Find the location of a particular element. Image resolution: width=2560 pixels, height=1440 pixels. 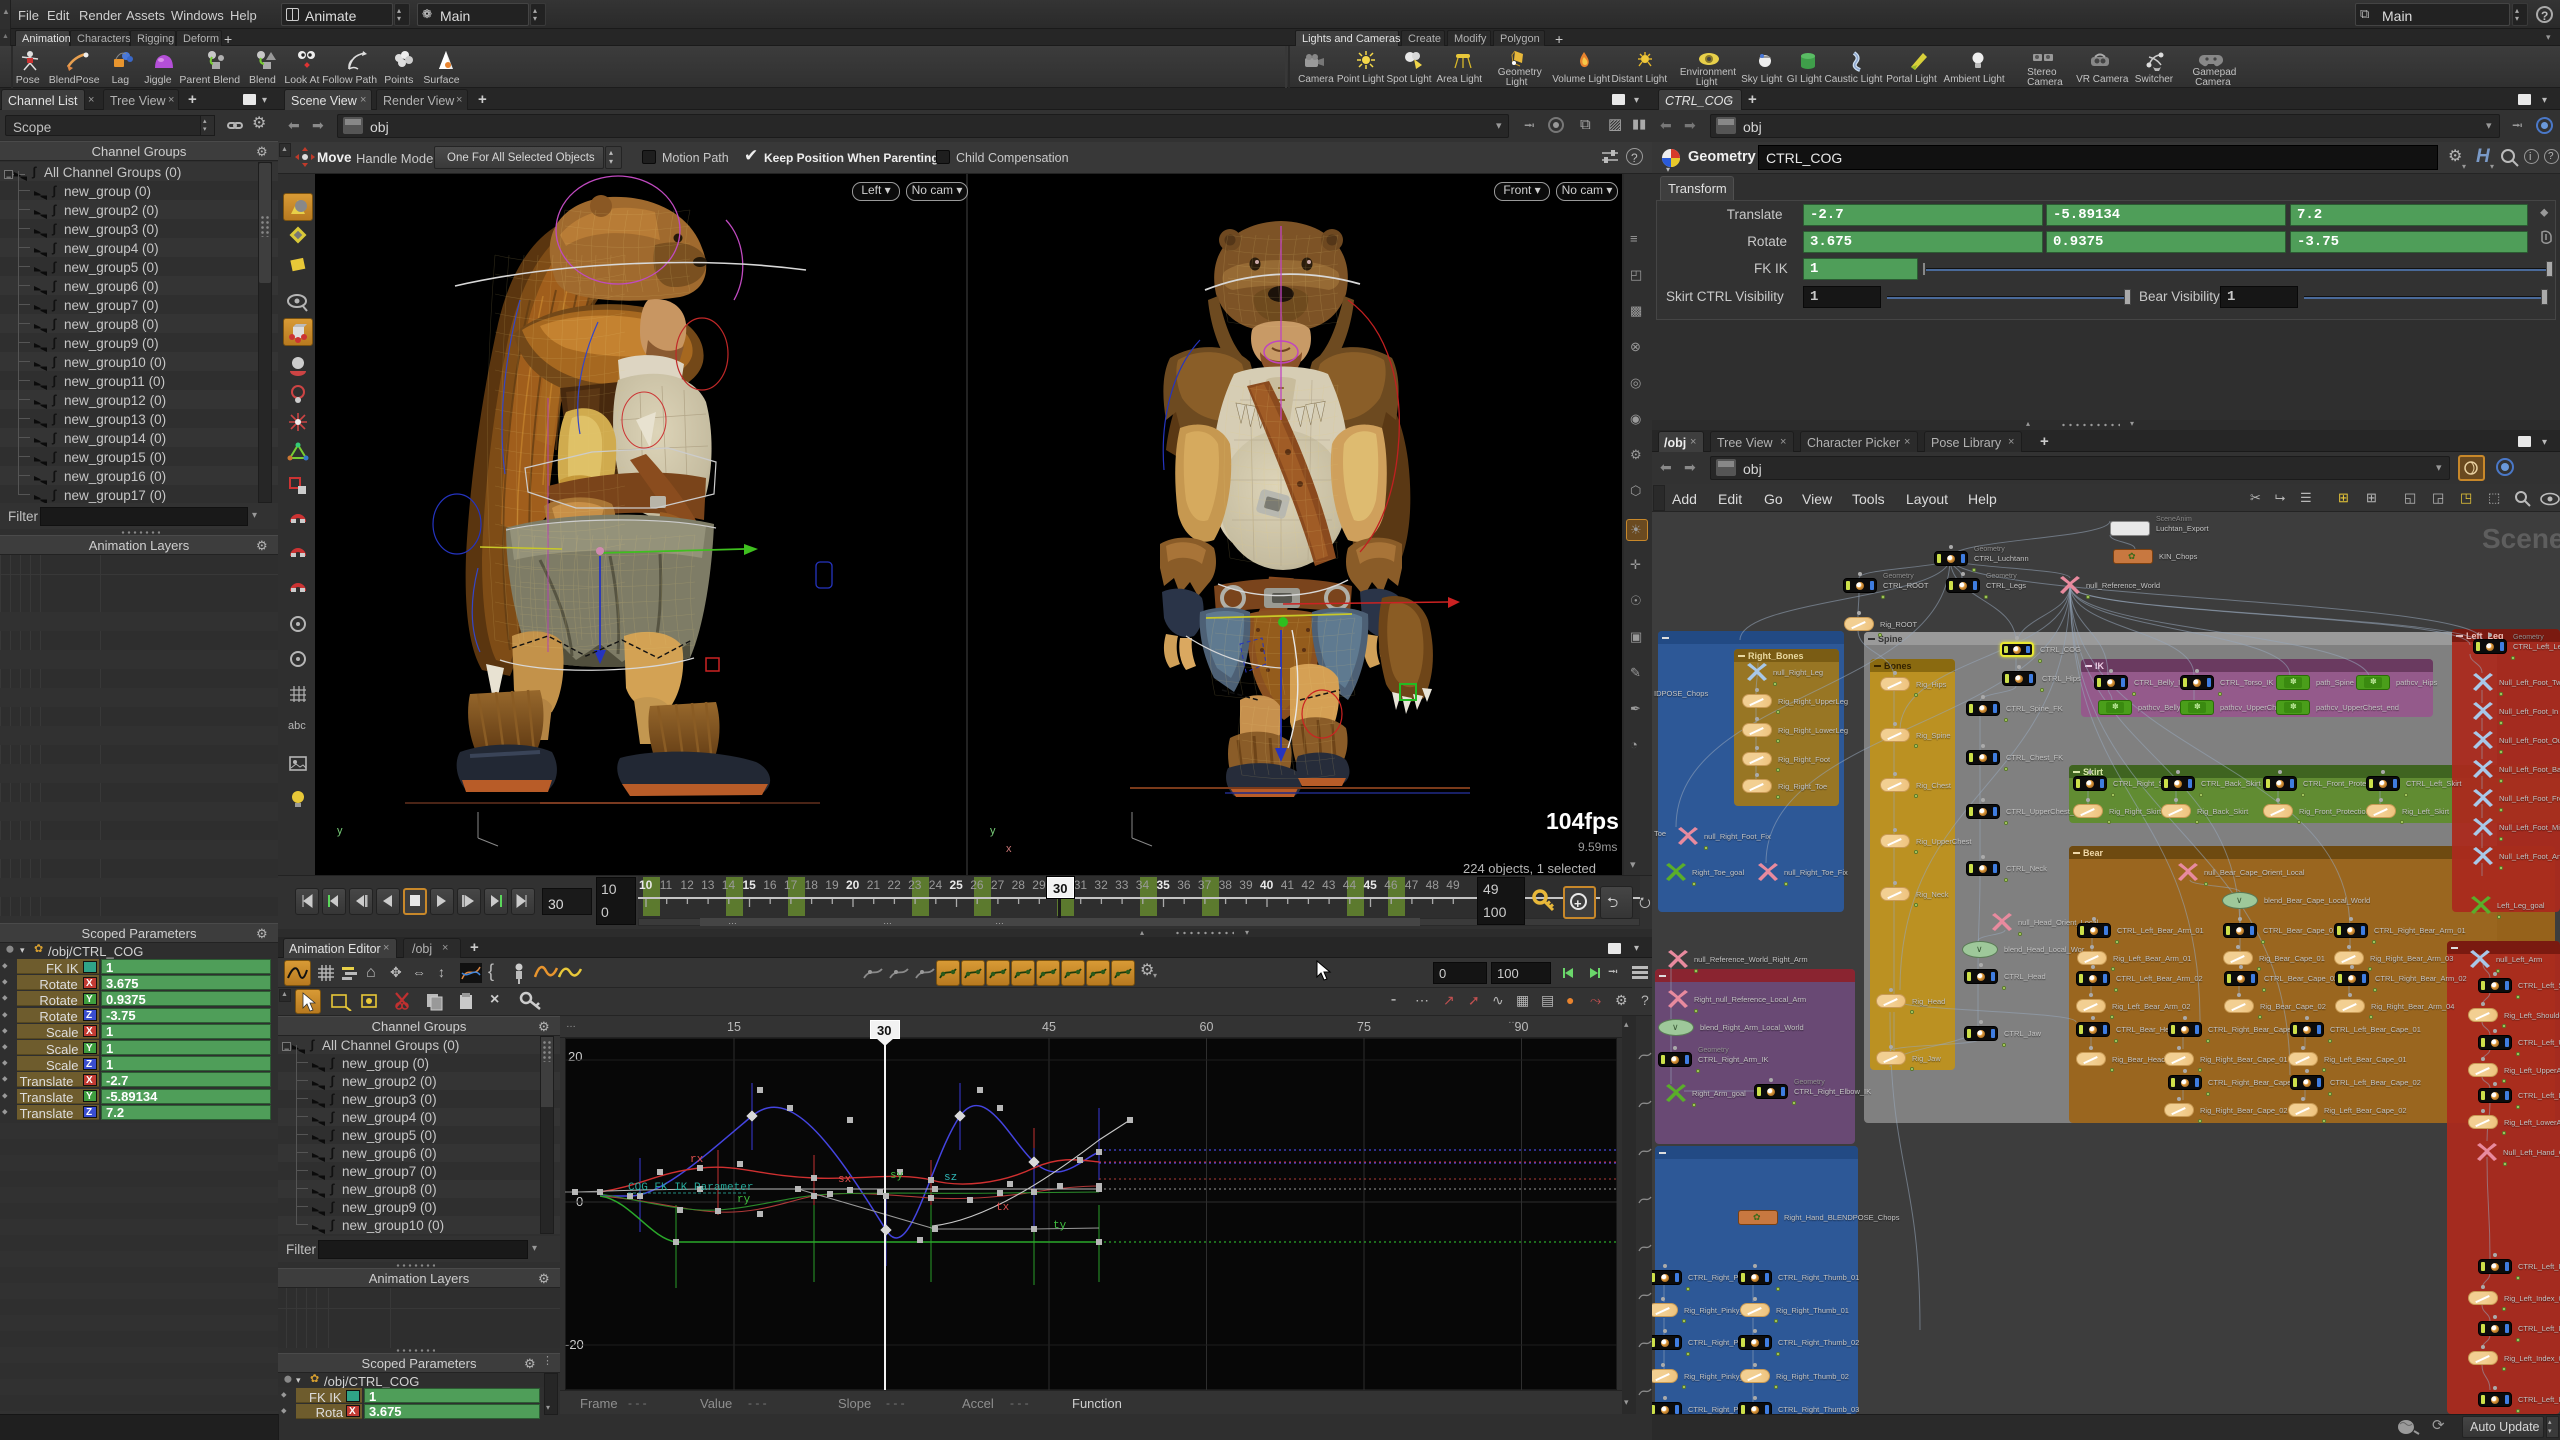

svg-text: rx is located at coordinates (697, 1160).